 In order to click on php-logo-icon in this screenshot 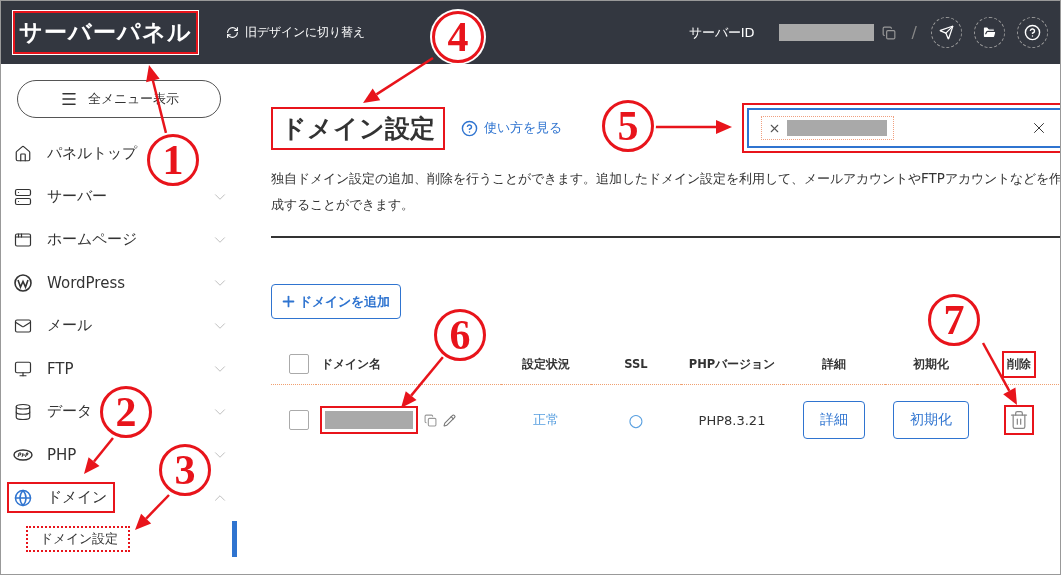, I will do `click(23, 454)`.